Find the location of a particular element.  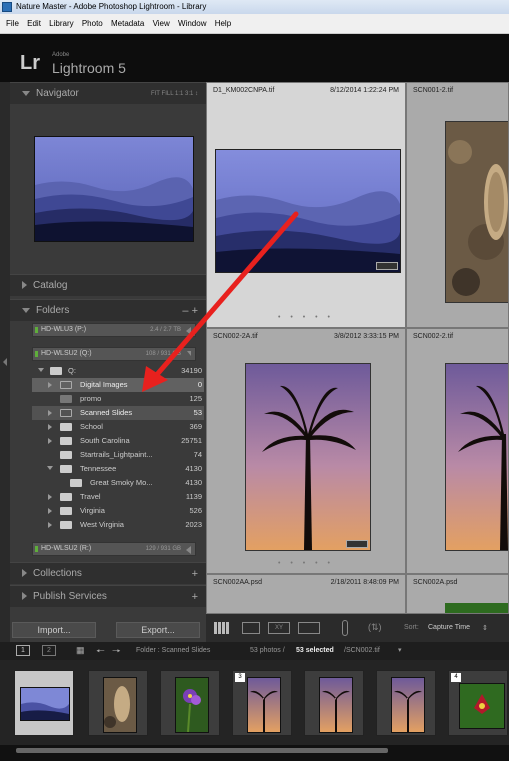

spray-can-icon is located at coordinates (345, 628).